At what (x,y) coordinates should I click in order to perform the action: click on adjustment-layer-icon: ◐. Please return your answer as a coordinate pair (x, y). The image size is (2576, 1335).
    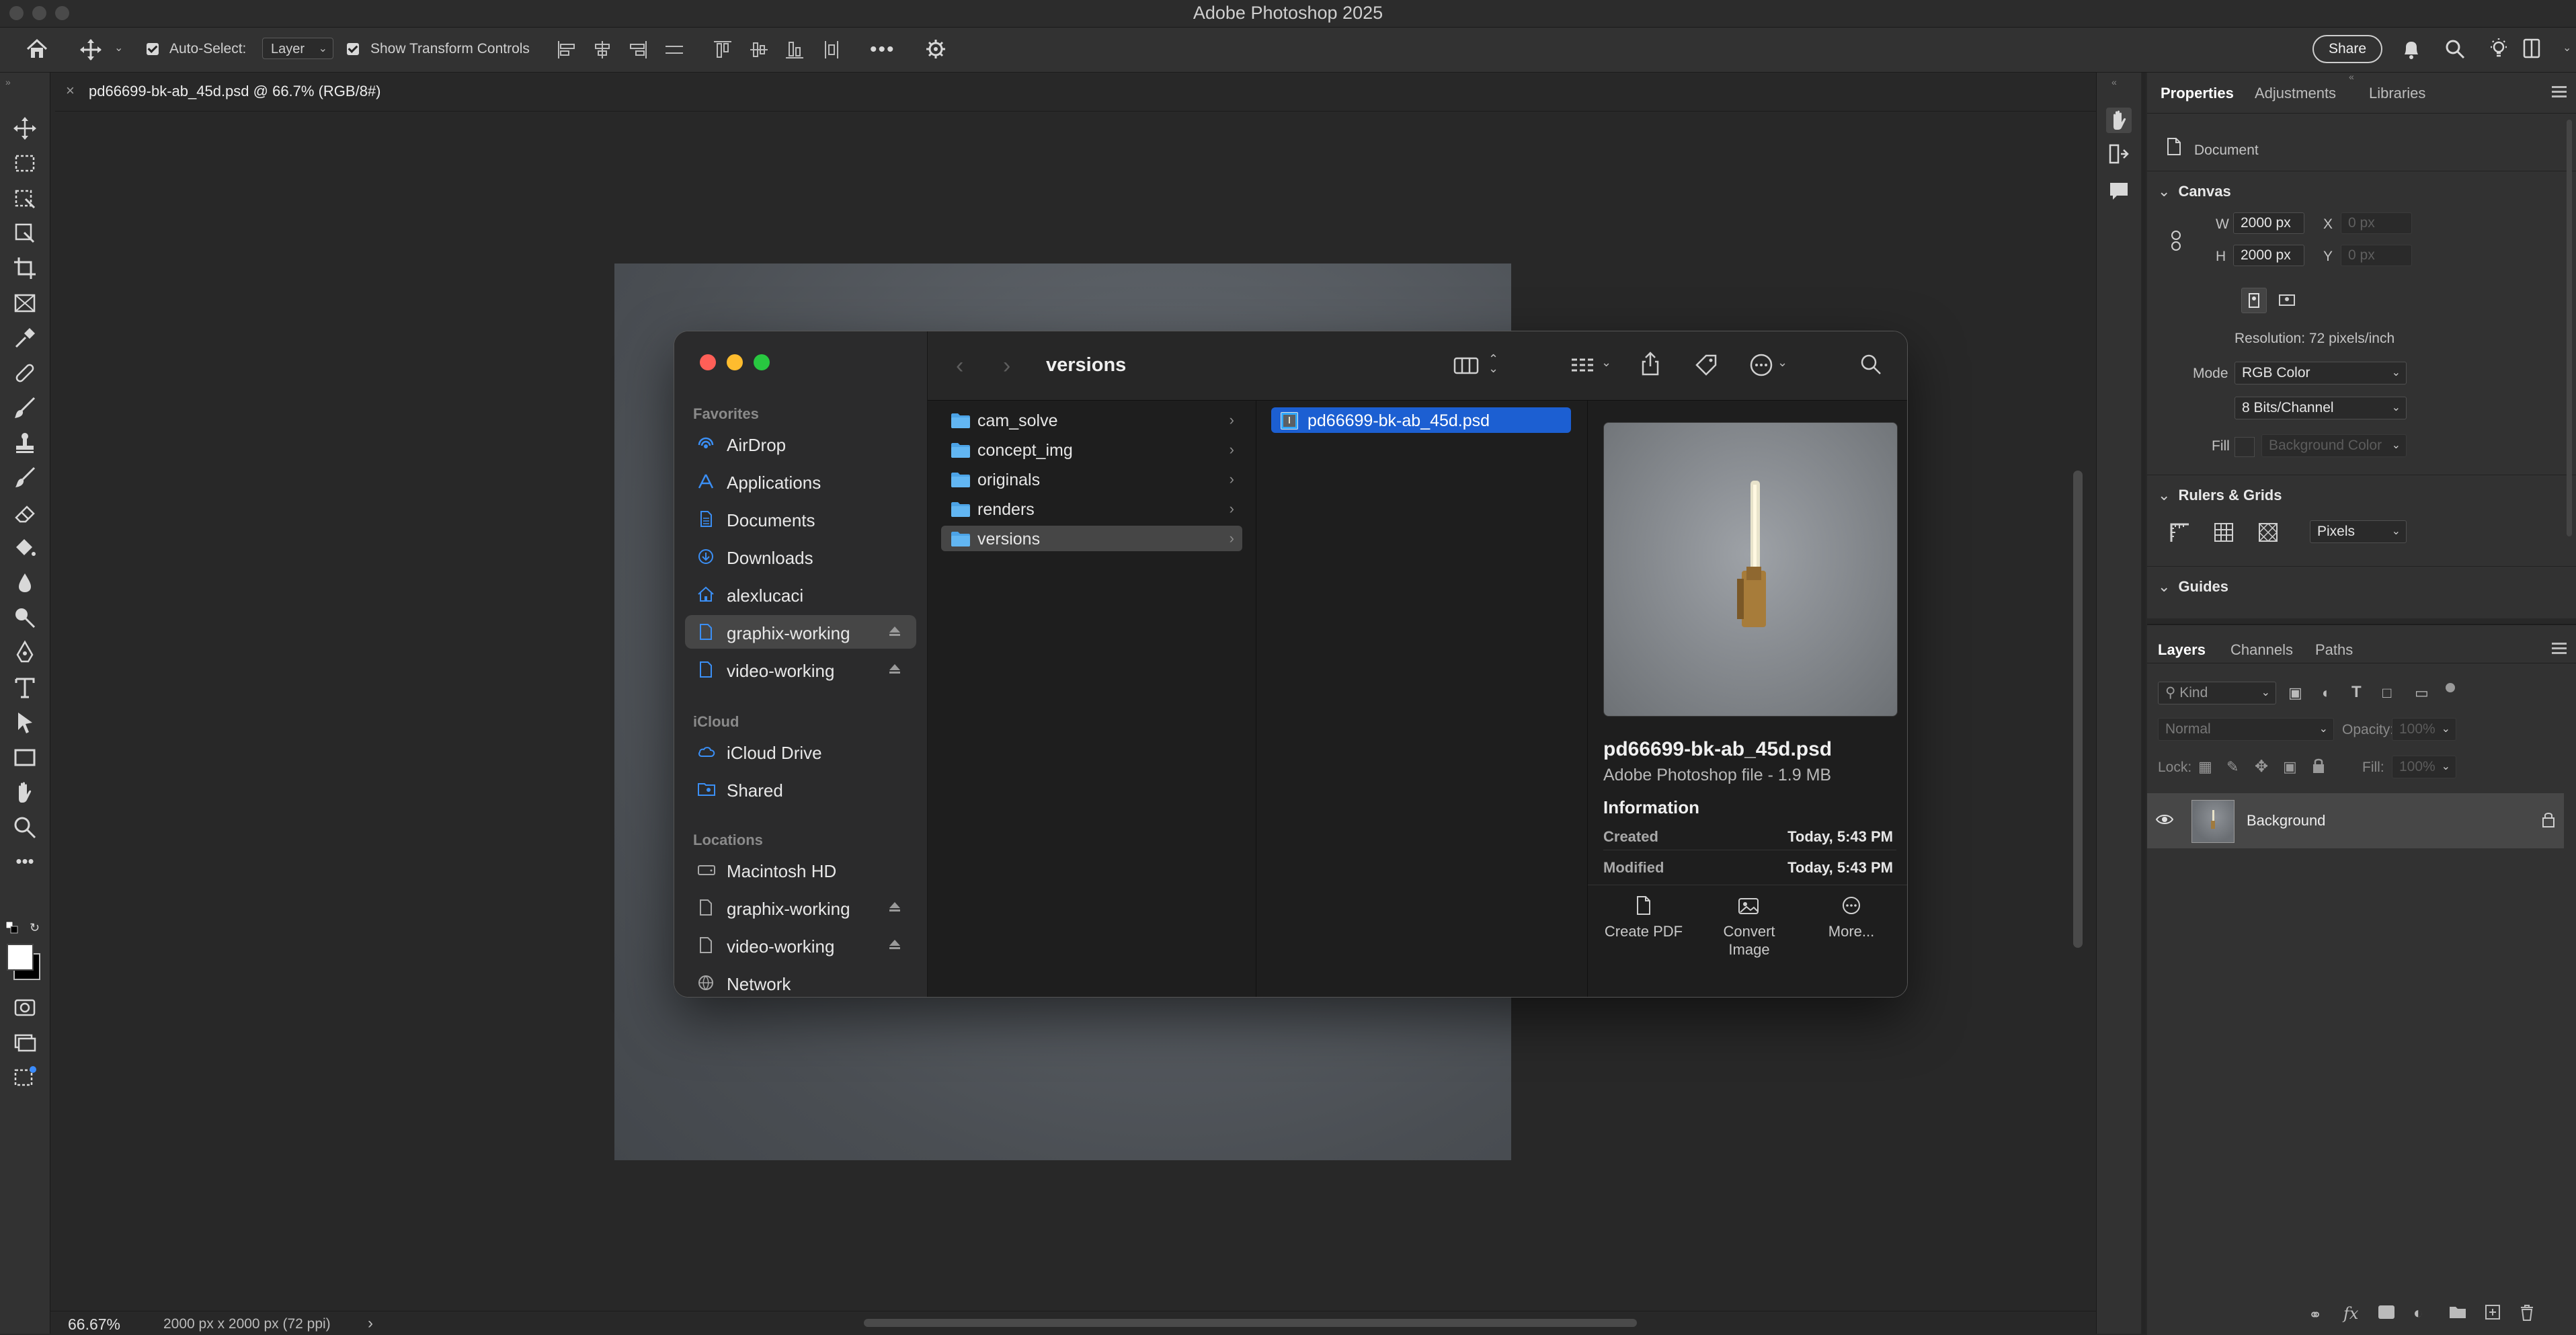
    Looking at the image, I should click on (2418, 1313).